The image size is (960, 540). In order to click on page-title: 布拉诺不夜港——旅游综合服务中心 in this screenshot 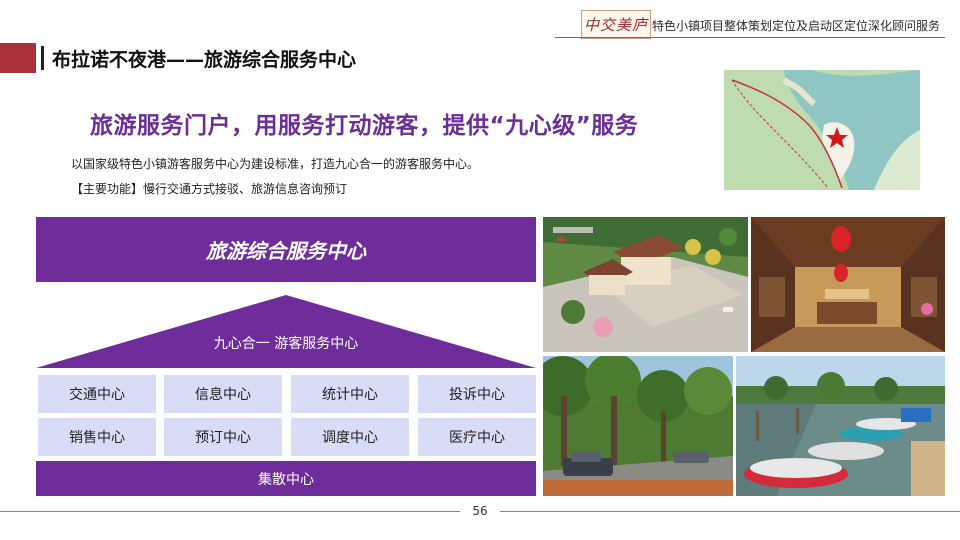, I will do `click(204, 60)`.